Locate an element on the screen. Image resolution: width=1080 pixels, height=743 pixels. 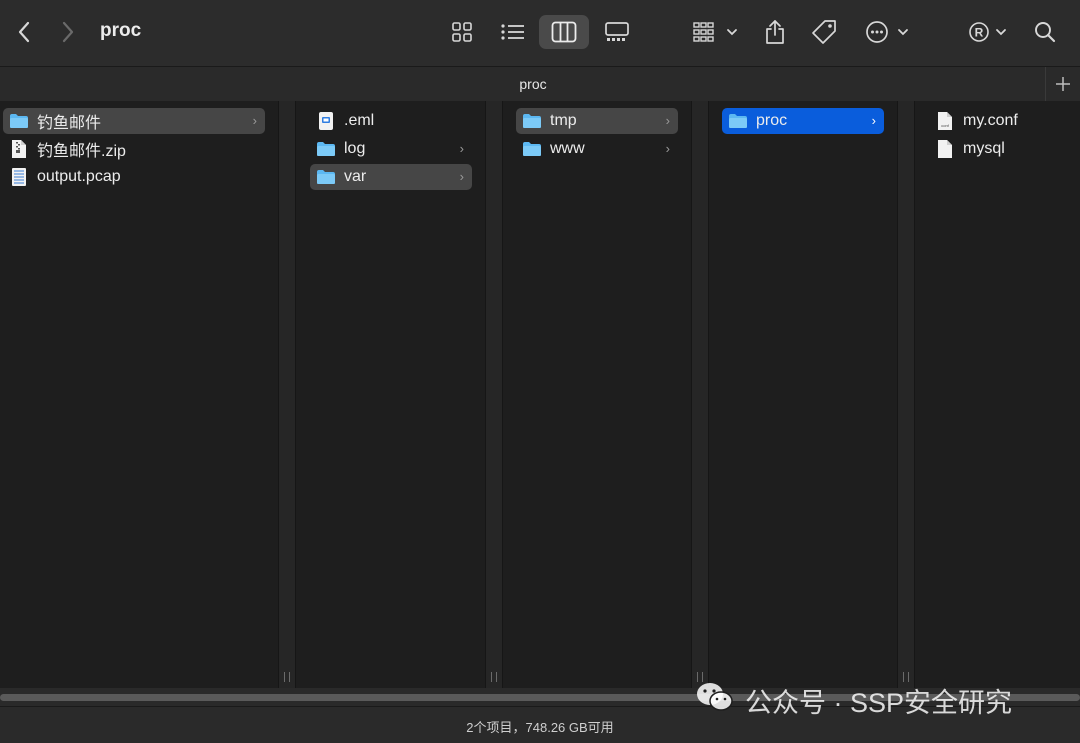
list-item: .eml is located at coordinates (391, 121).